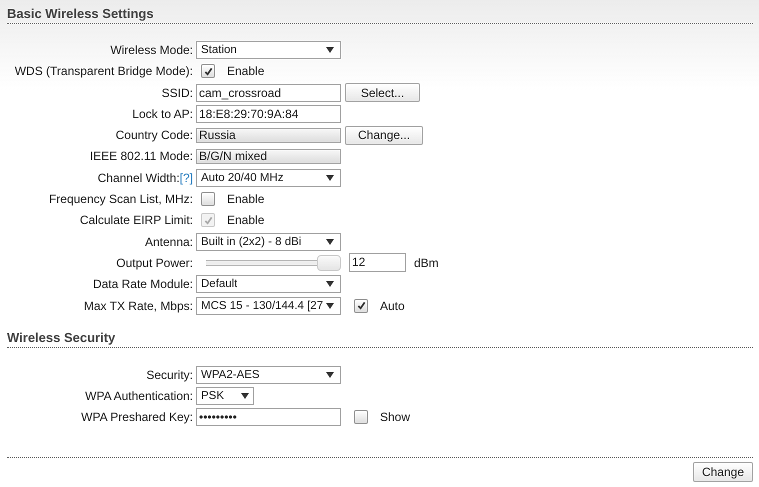 The height and width of the screenshot is (487, 759). I want to click on field-label: Max TX Rate, Mbps:, so click(138, 305).